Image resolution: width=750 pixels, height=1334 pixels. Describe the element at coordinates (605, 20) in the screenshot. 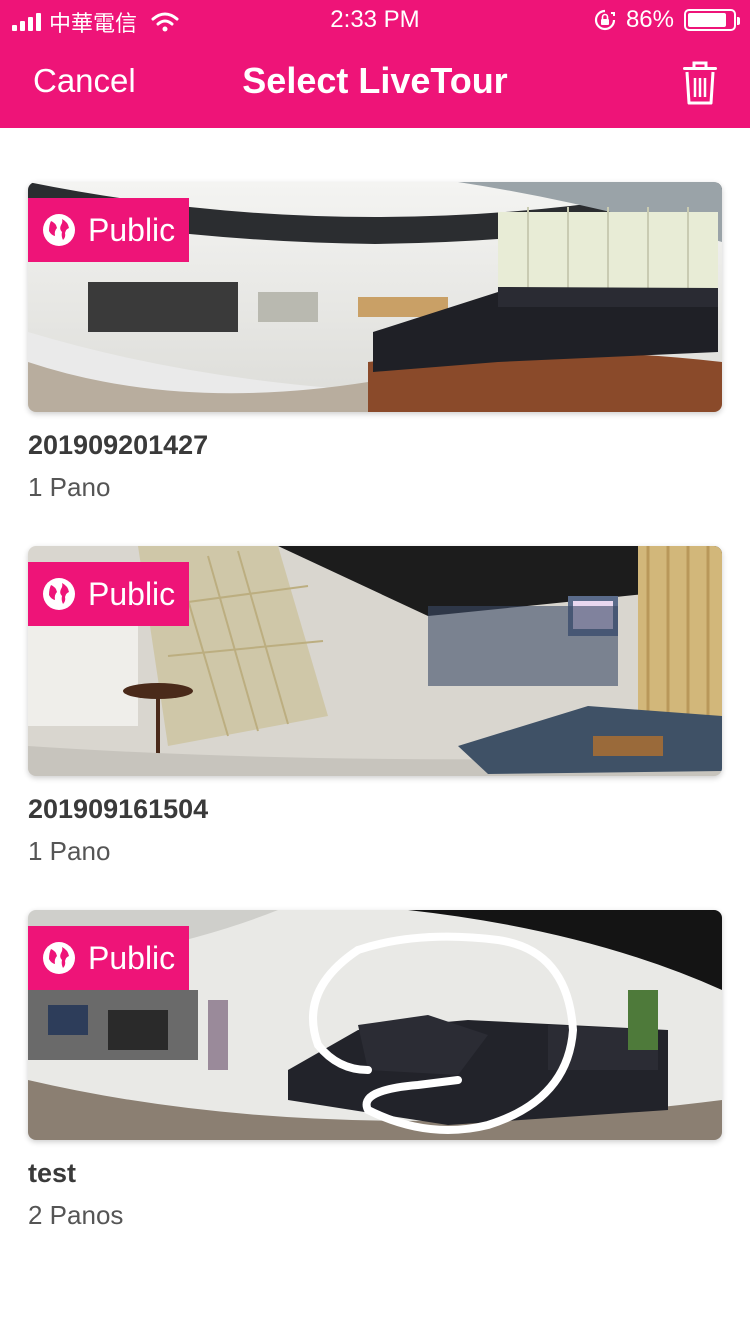

I see `orientation-lock-icon` at that location.